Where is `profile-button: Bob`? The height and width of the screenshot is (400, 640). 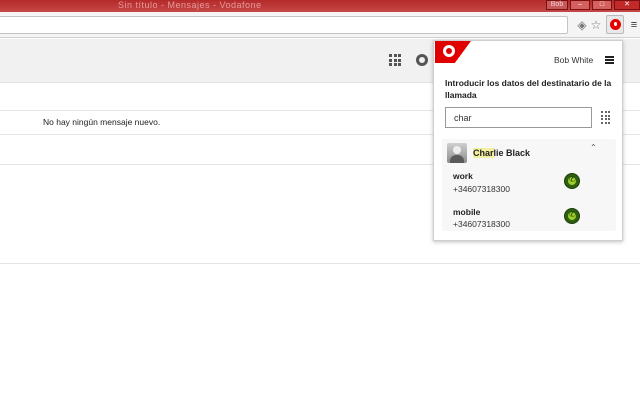 profile-button: Bob is located at coordinates (557, 5).